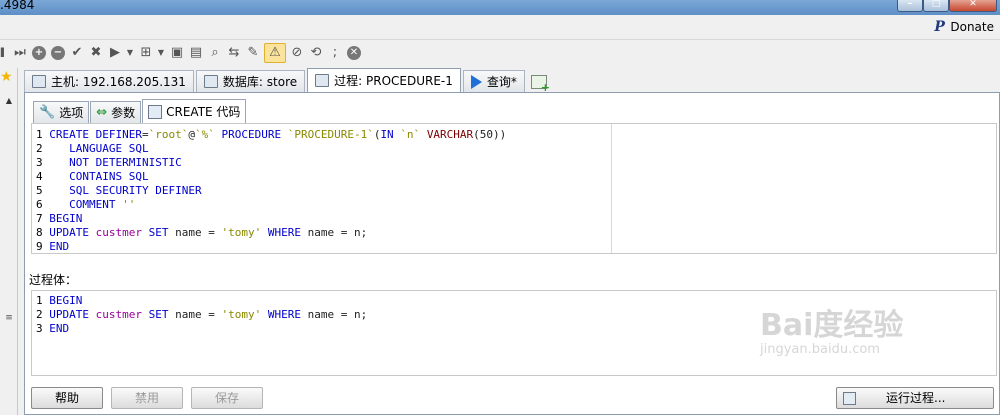 The image size is (1000, 415). Describe the element at coordinates (109, 148) in the screenshot. I see `line-text: LANGUAGE SQL` at that location.